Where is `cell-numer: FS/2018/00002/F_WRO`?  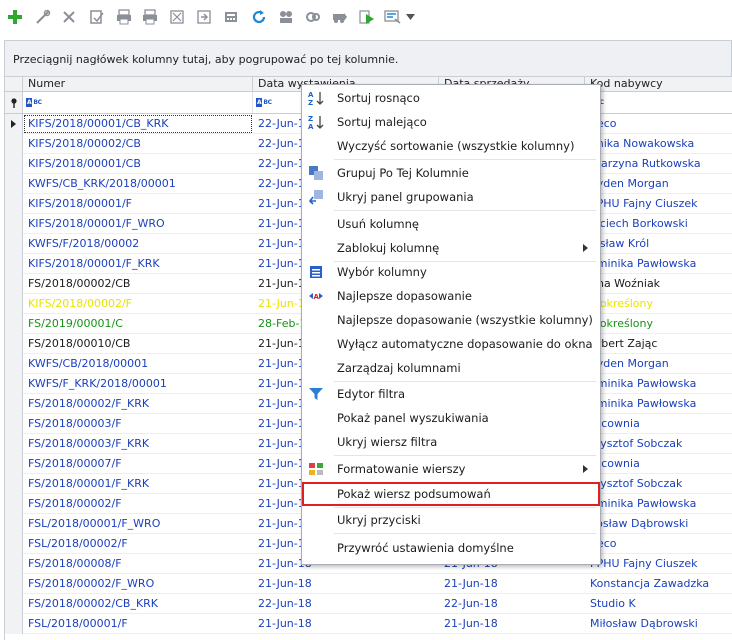 cell-numer: FS/2018/00002/F_WRO is located at coordinates (138, 584).